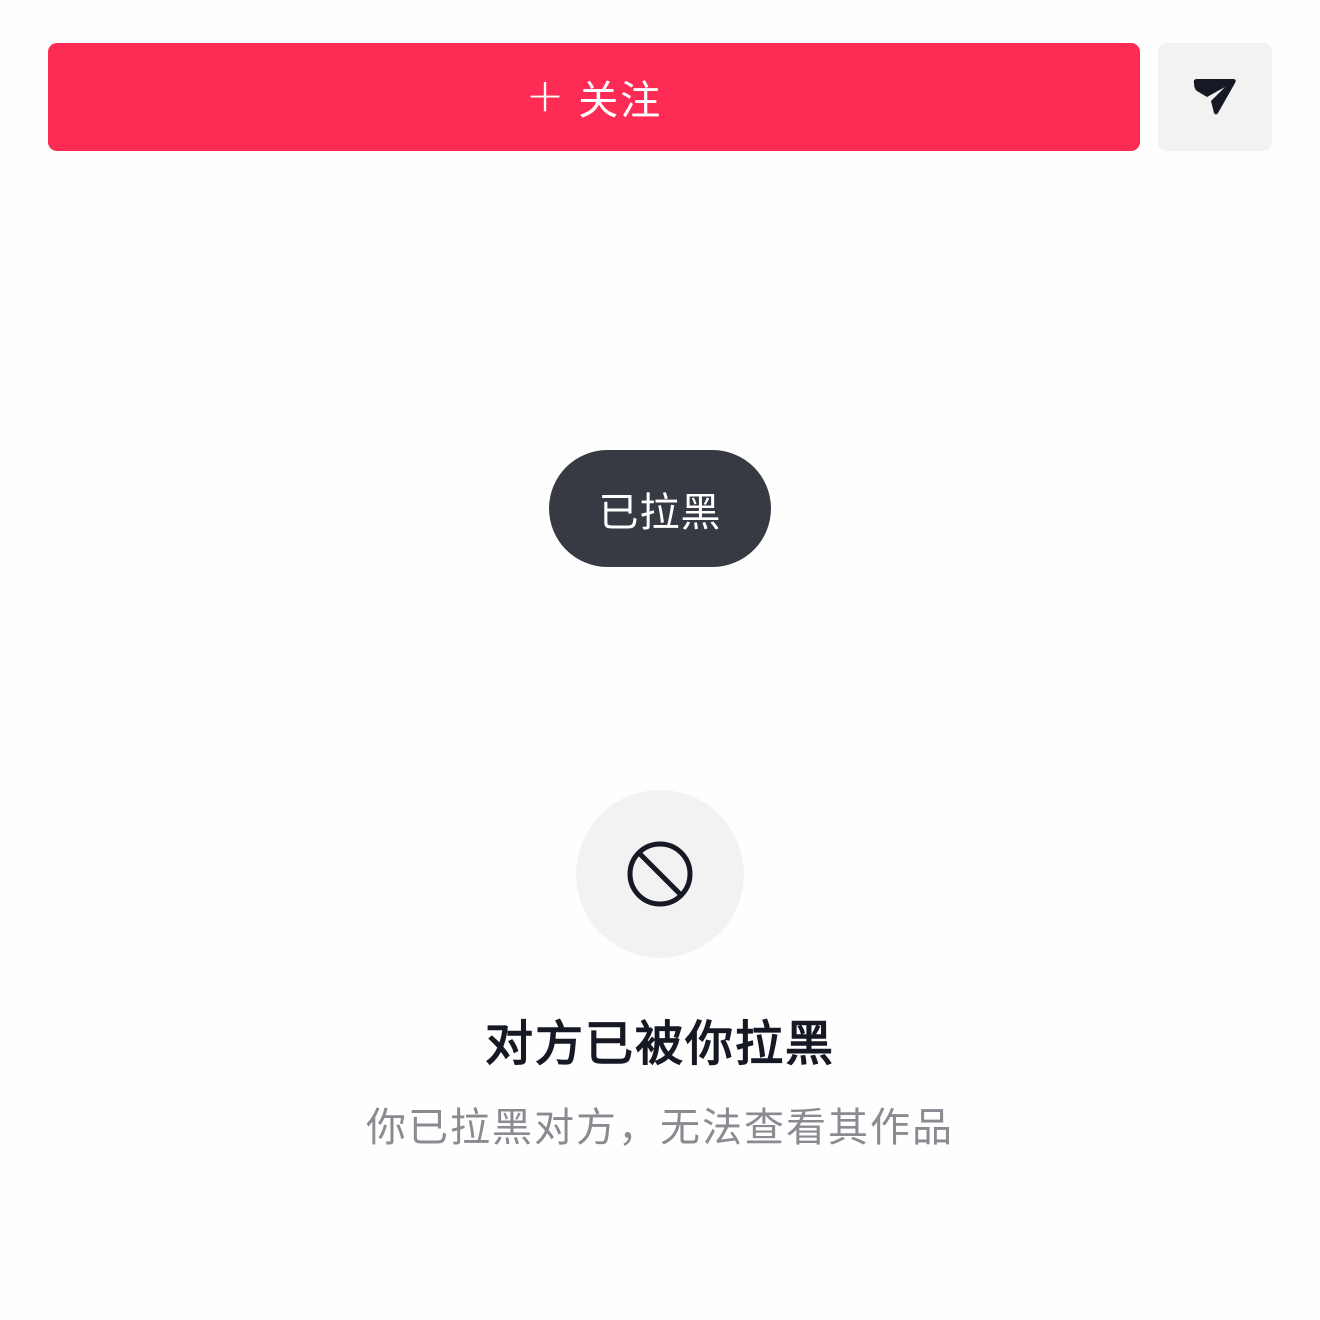  What do you see at coordinates (660, 1128) in the screenshot?
I see `blocked-subtitle: 你已拉黑对方，无法查看其作品` at bounding box center [660, 1128].